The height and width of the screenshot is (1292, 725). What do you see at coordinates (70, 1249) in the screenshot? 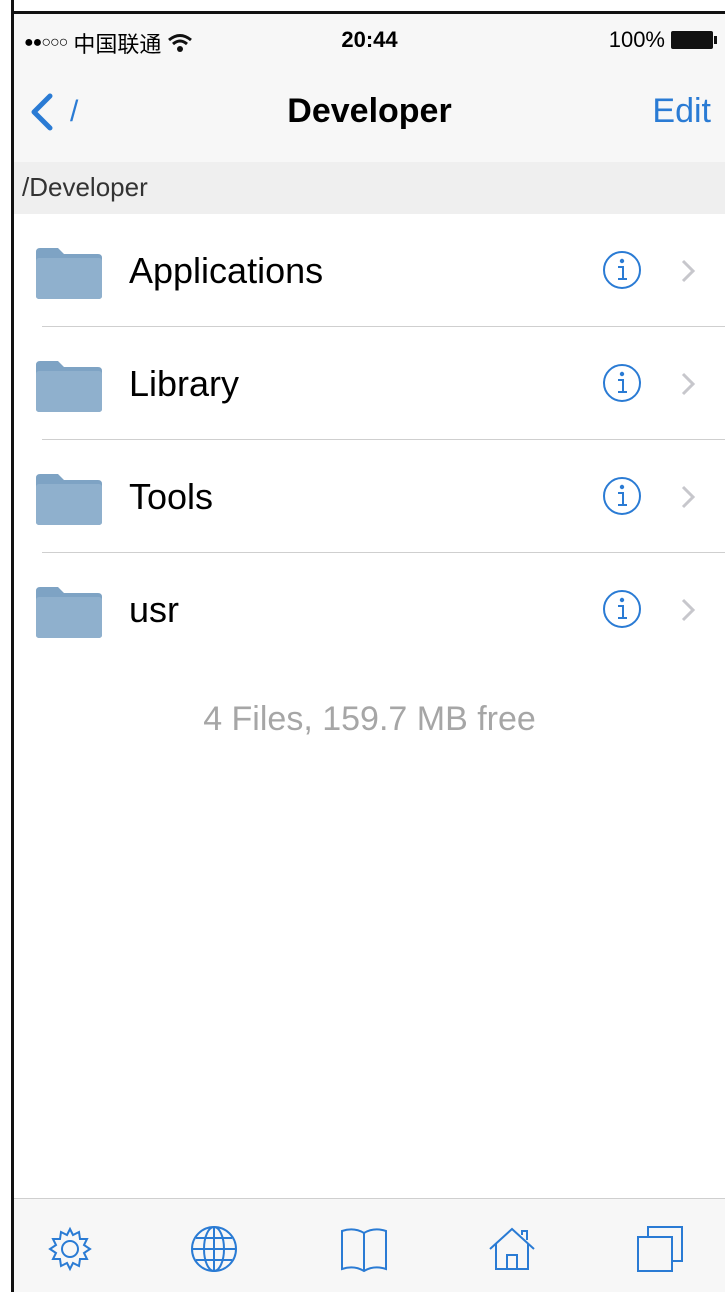
I see `gear-icon` at bounding box center [70, 1249].